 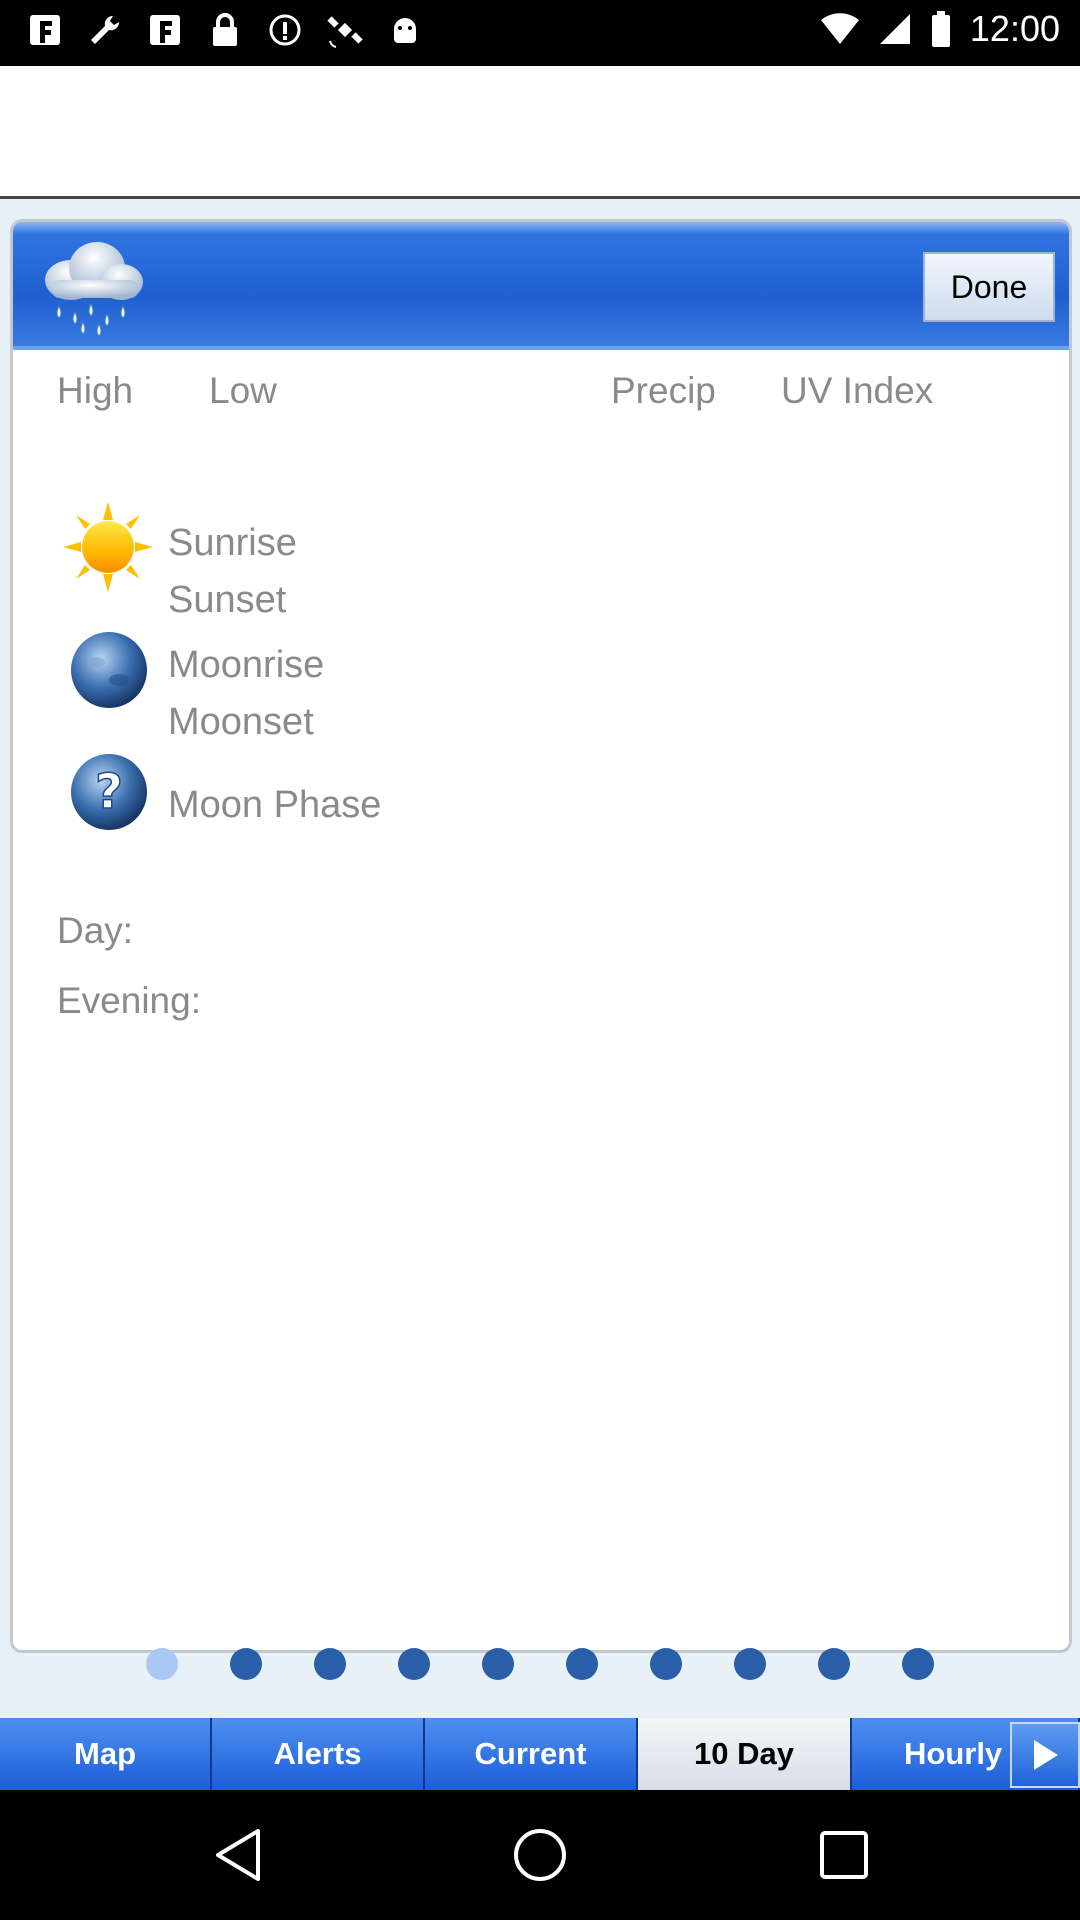 I want to click on done-button: Done, so click(x=989, y=287).